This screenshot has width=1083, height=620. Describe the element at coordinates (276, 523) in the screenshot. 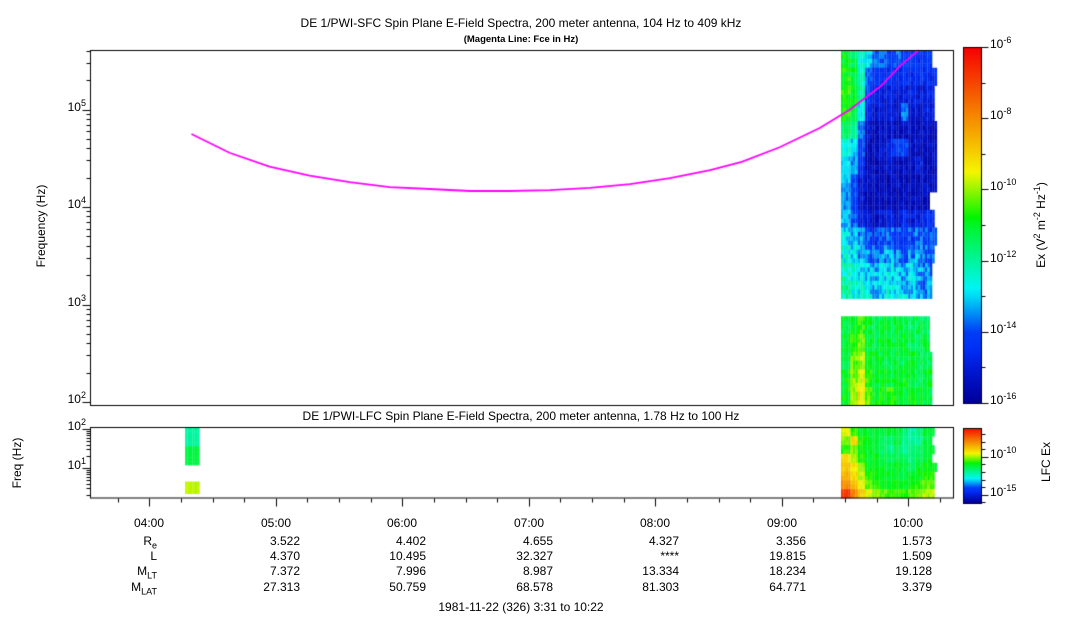

I see `time-tick-label: 05:00` at that location.